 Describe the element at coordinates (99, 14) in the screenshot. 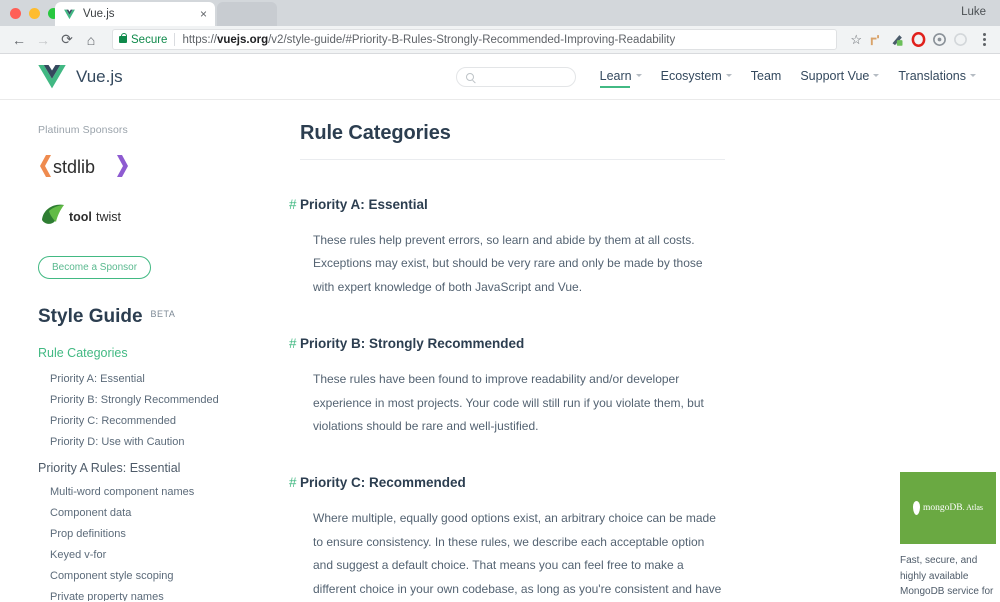

I see `tab-title: Vue.js` at that location.